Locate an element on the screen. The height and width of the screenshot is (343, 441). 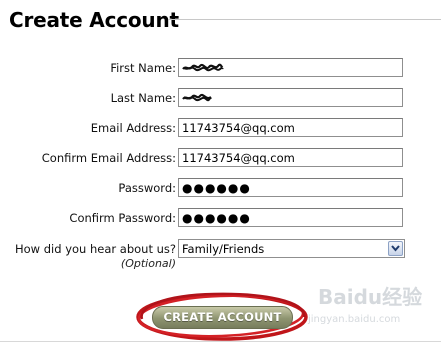
title-divider is located at coordinates (304, 19).